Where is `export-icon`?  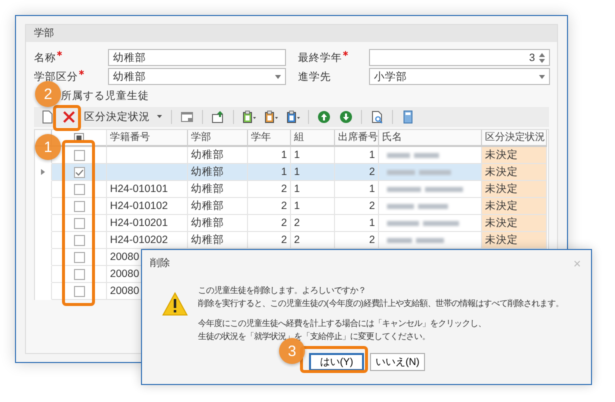
export-icon is located at coordinates (218, 117).